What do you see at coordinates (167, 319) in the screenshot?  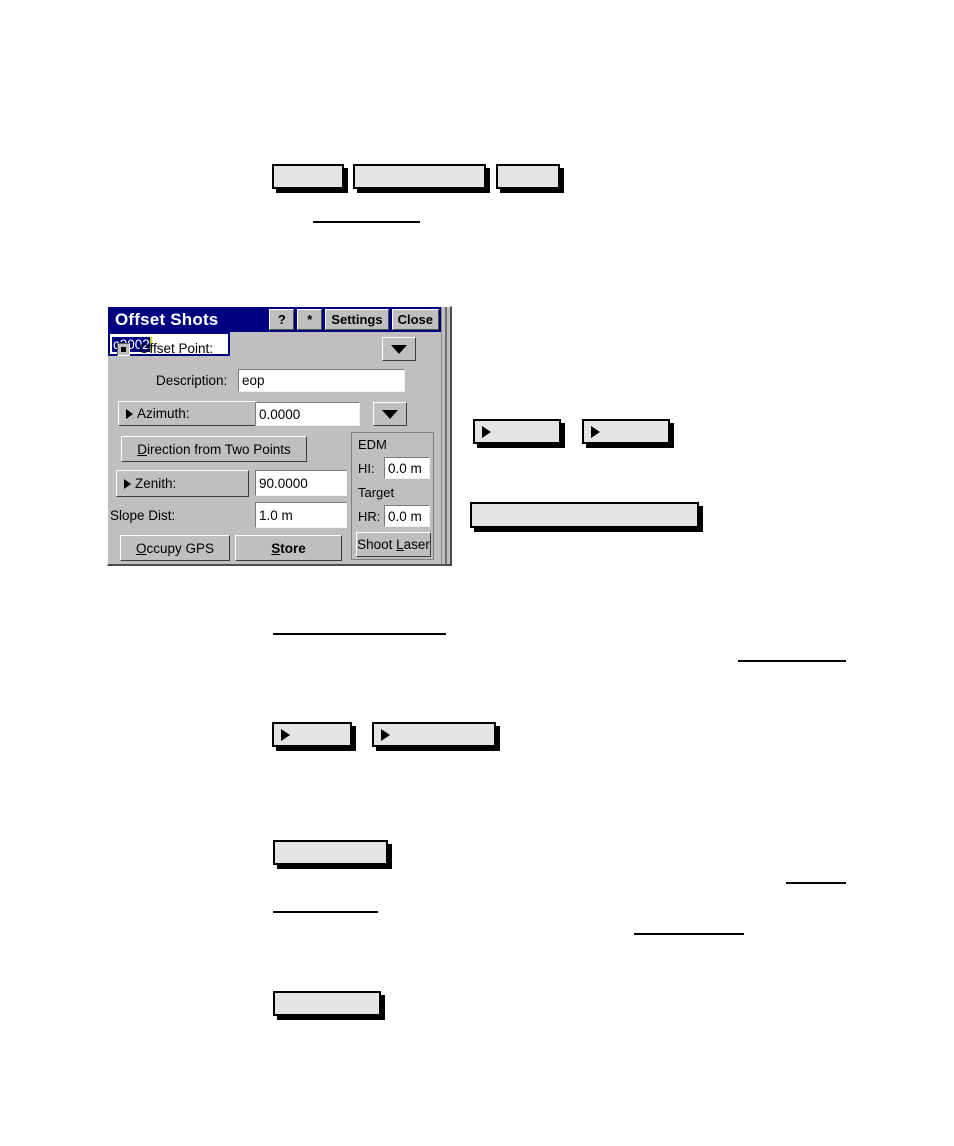 I see `dialog-title: Offset Shots` at bounding box center [167, 319].